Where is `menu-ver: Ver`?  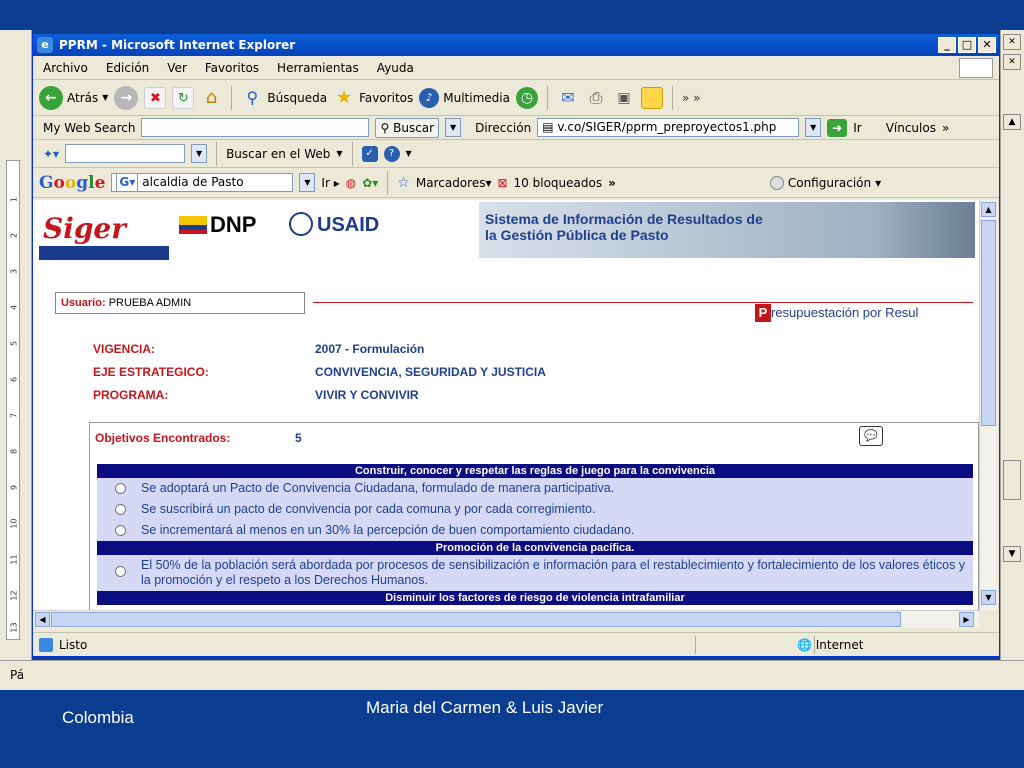
menu-ver: Ver is located at coordinates (177, 67).